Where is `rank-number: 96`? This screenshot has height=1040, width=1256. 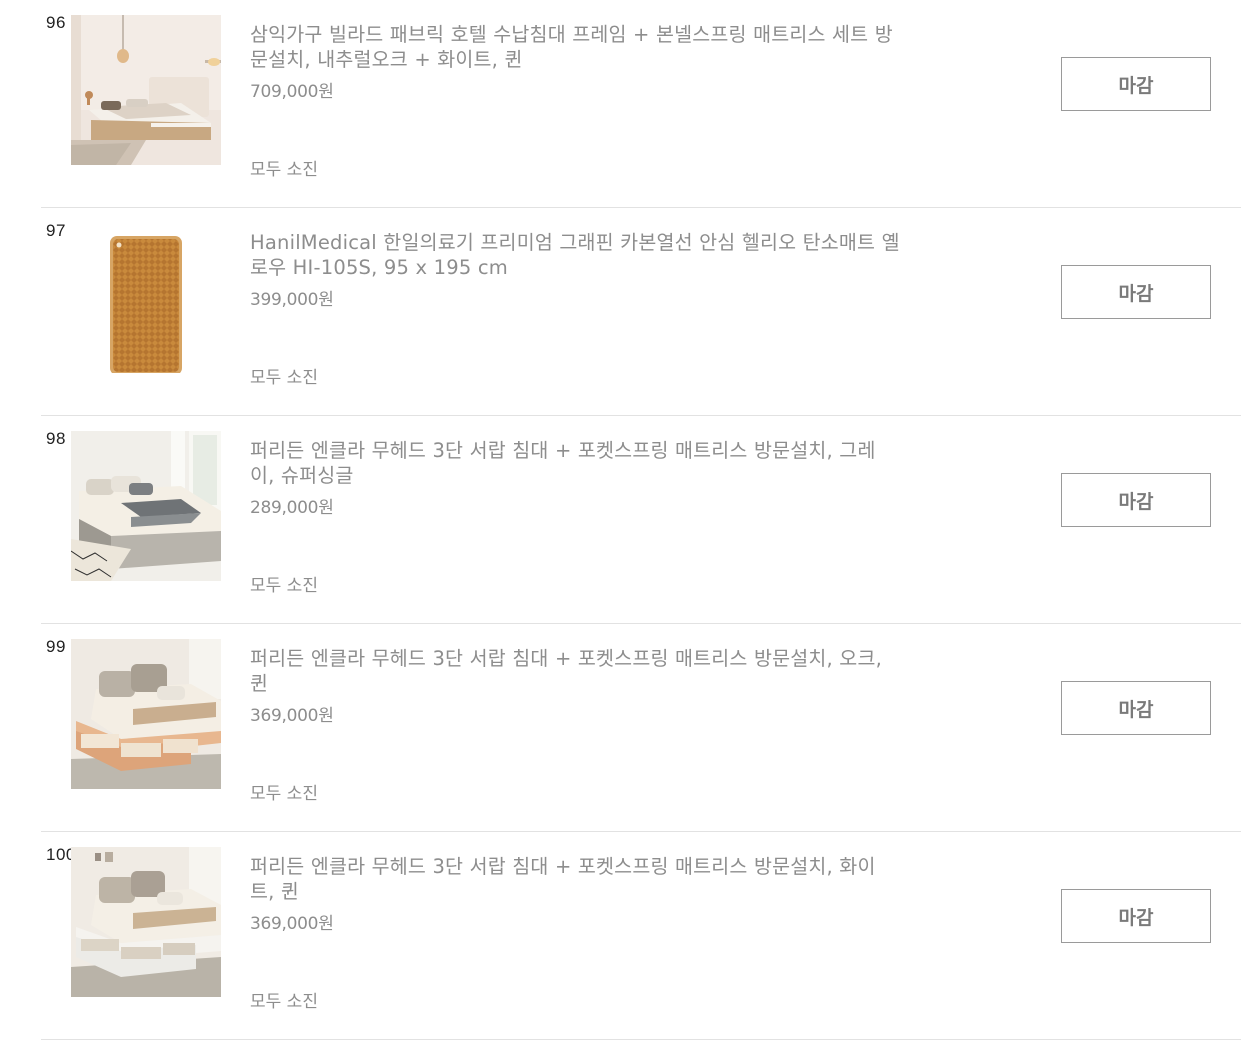 rank-number: 96 is located at coordinates (56, 22).